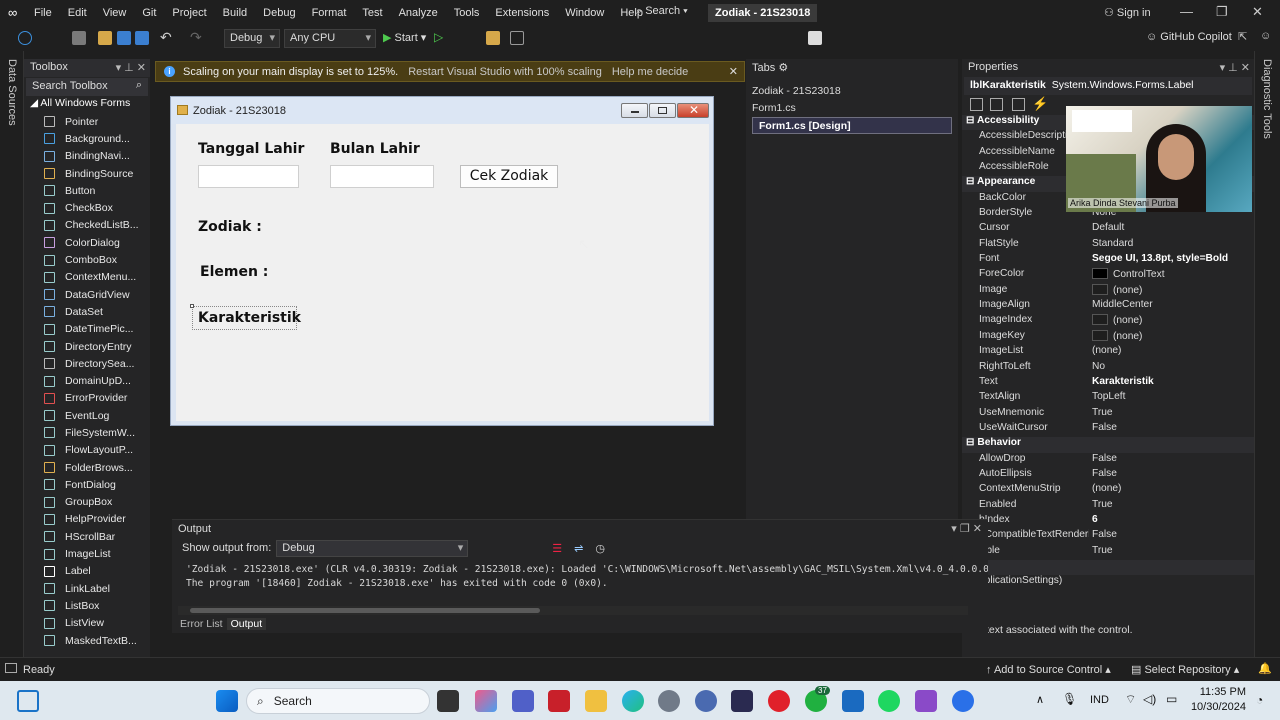 The image size is (1280, 720). I want to click on format-icon, so click(815, 38).